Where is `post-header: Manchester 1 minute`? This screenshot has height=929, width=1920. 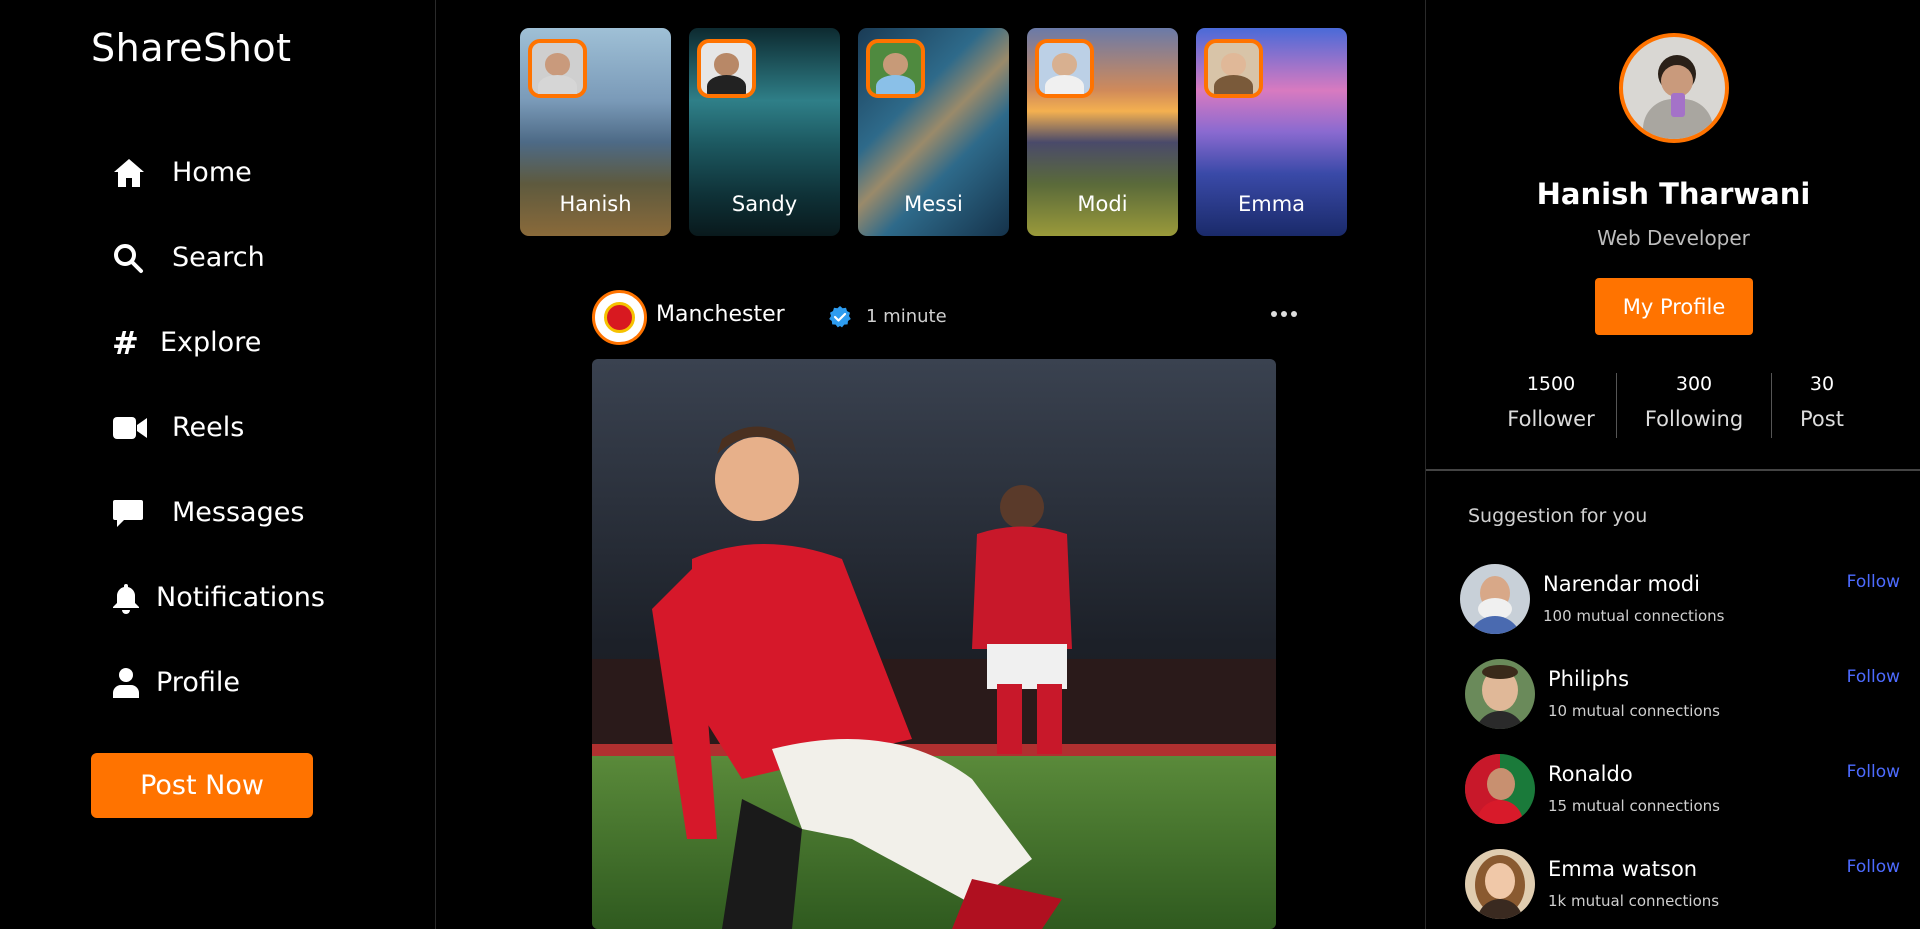 post-header: Manchester 1 minute is located at coordinates (944, 319).